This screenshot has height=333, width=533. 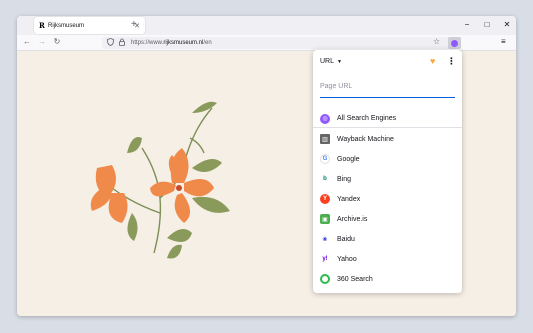 I want to click on heart-icon: ♥, so click(x=432, y=61).